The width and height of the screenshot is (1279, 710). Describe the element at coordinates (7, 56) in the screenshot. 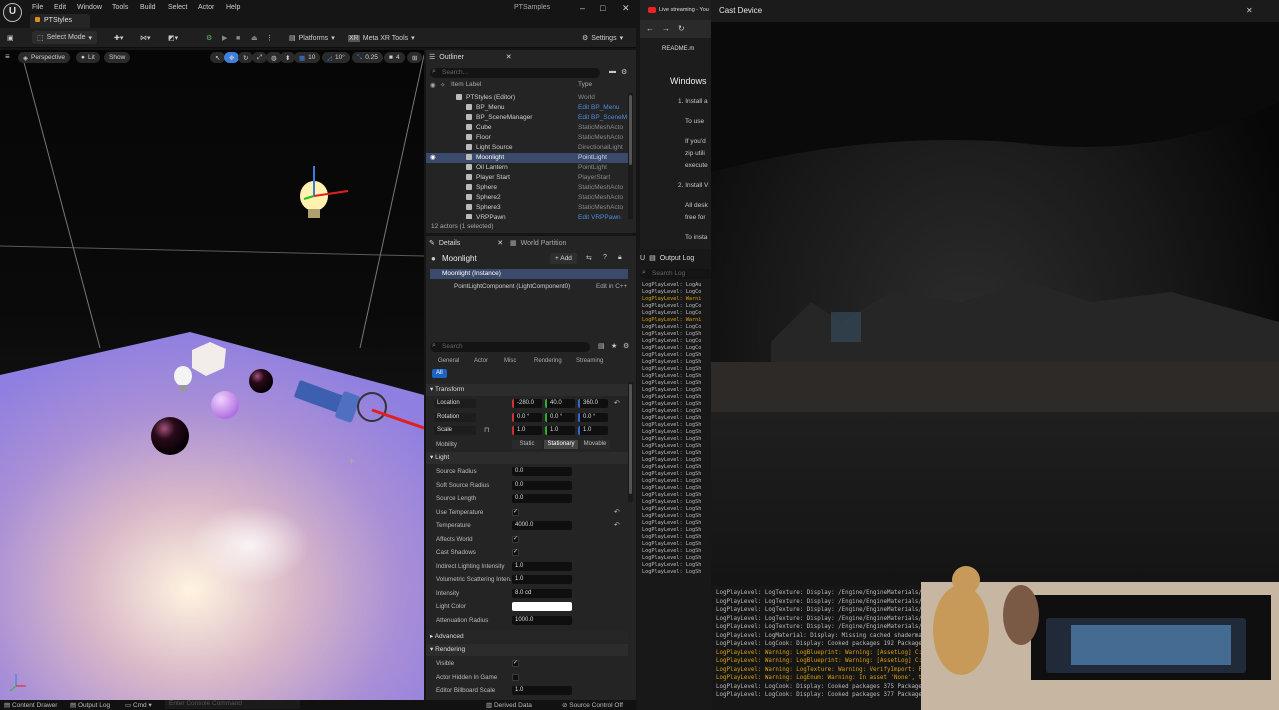

I see `hamburger-icon: ≡` at that location.